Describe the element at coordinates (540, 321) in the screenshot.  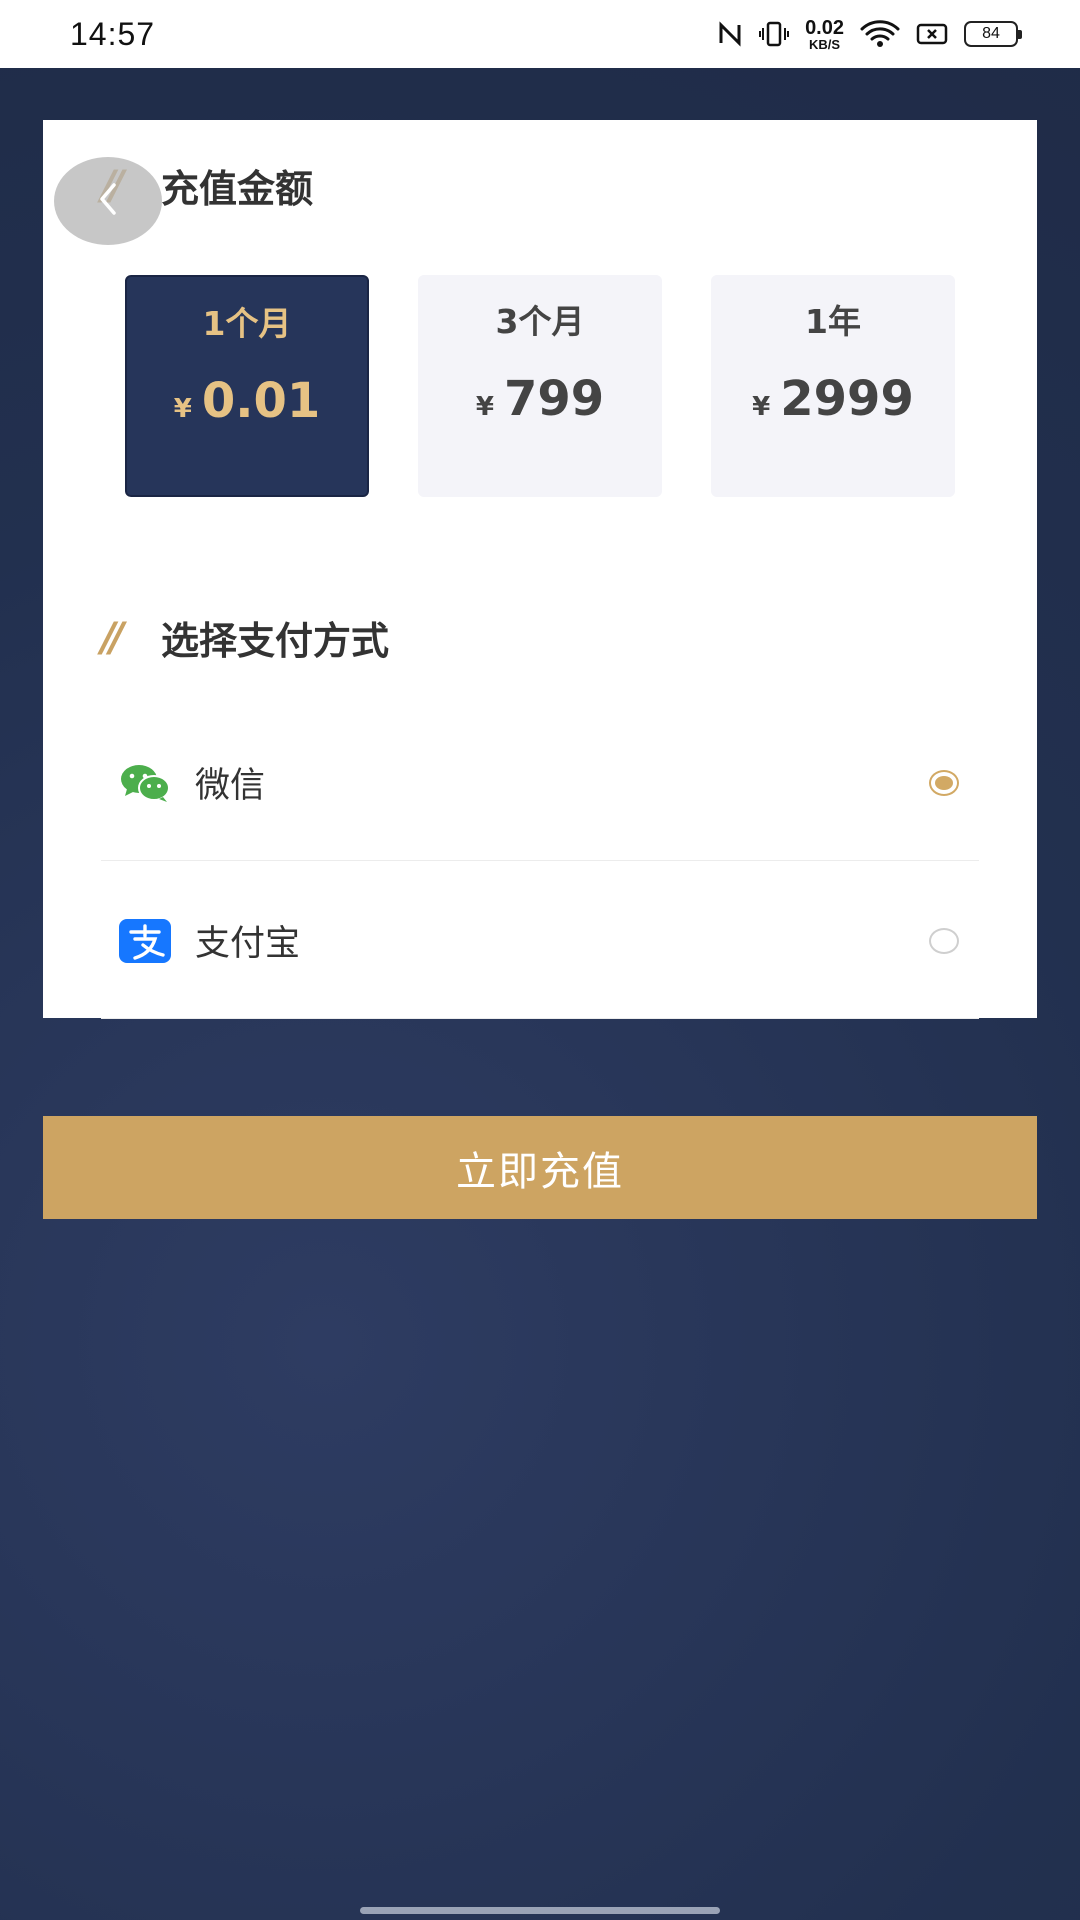
I see `plan-name: 3个月` at that location.